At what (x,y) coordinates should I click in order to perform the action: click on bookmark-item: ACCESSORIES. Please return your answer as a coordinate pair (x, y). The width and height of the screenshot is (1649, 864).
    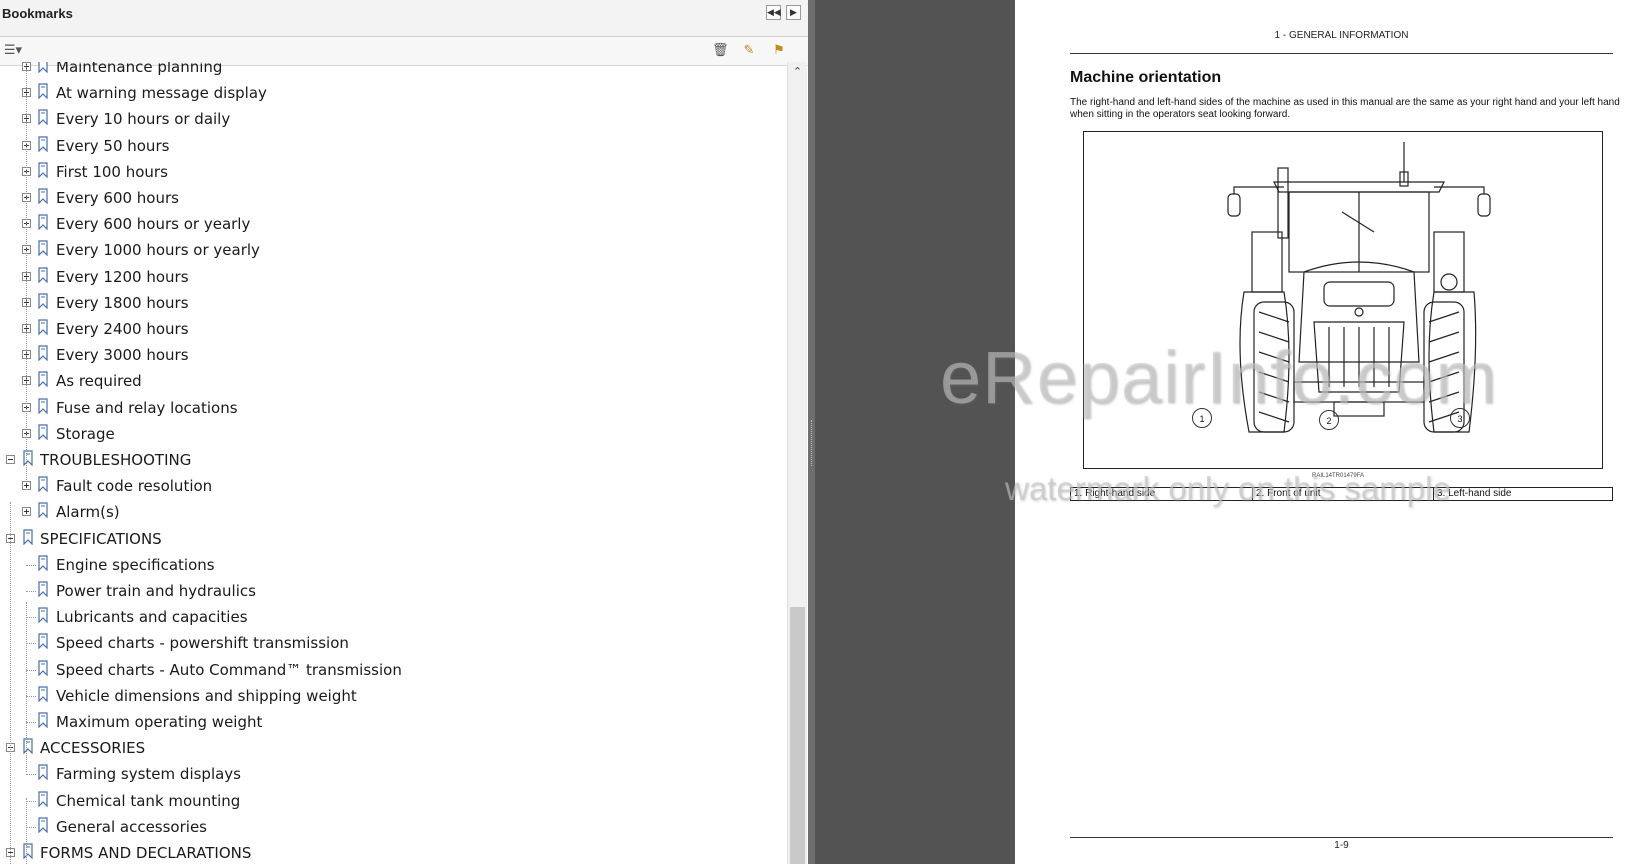
    Looking at the image, I should click on (390, 750).